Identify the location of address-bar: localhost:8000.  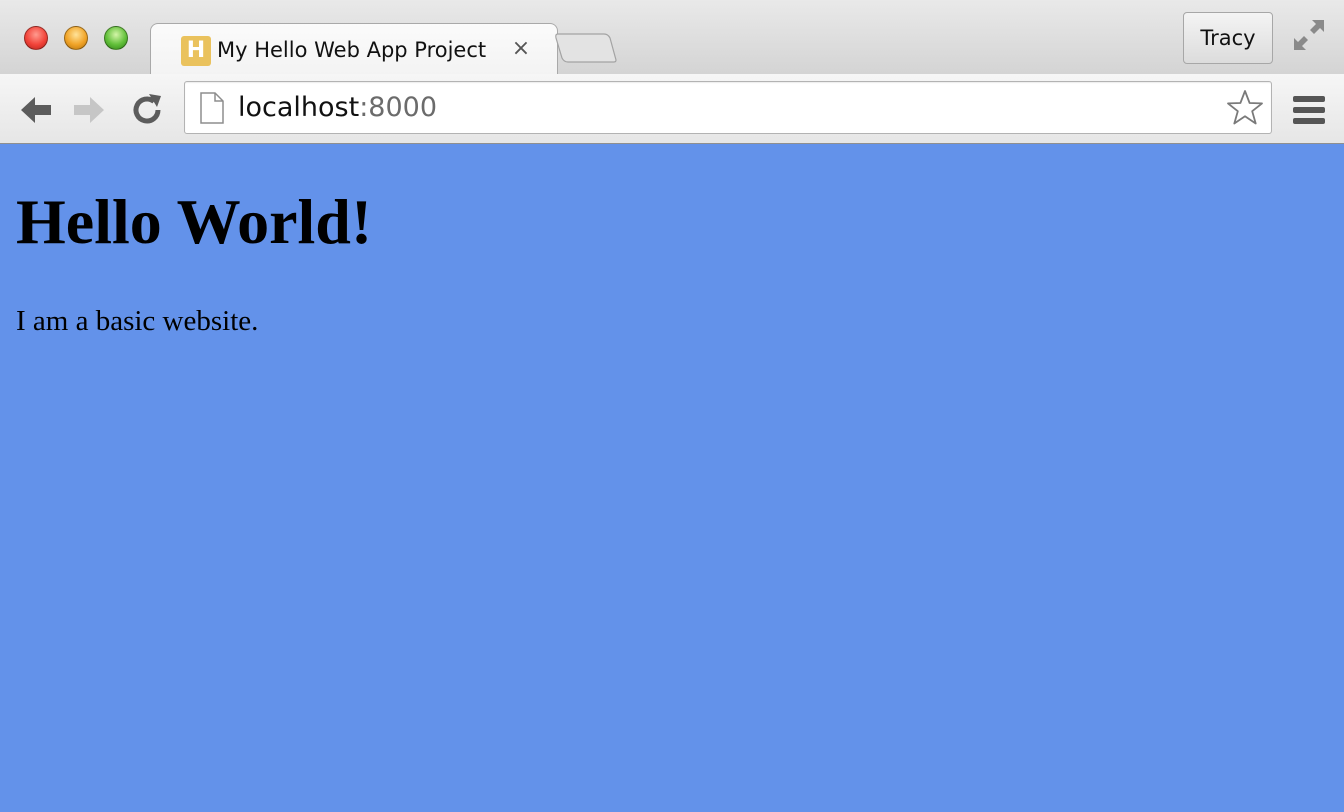
(728, 107).